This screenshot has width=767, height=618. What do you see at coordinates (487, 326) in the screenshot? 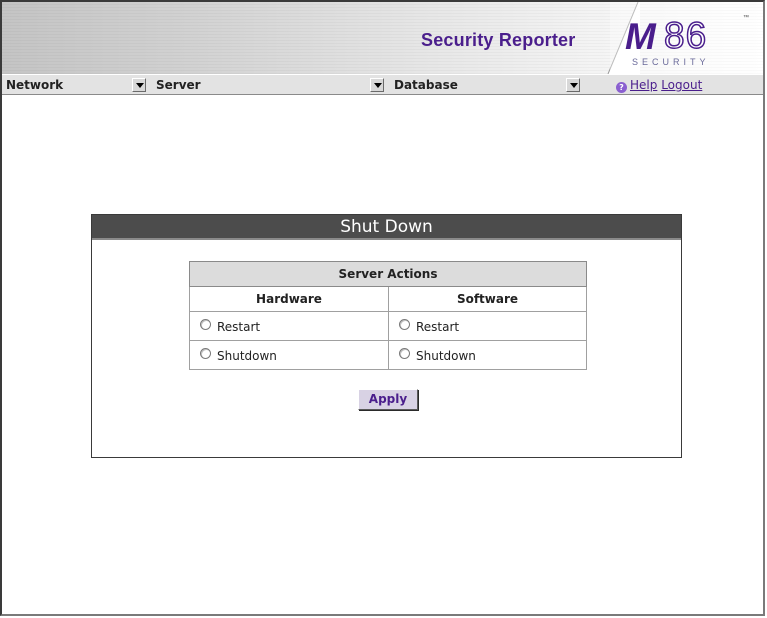
I see `software-restart-option: Restart` at bounding box center [487, 326].